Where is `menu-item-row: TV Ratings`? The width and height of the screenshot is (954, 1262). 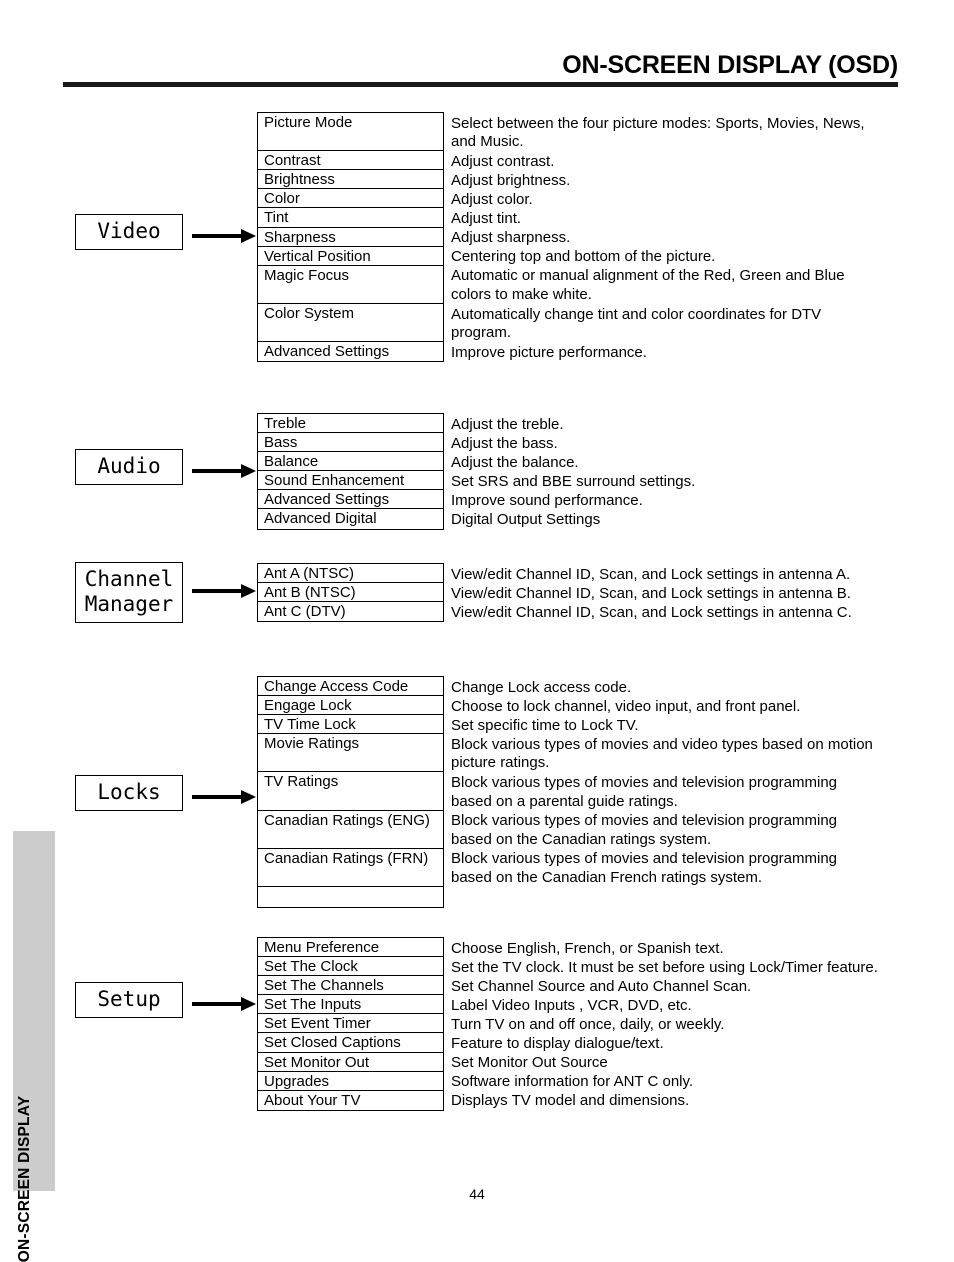
menu-item-row: TV Ratings is located at coordinates (350, 791).